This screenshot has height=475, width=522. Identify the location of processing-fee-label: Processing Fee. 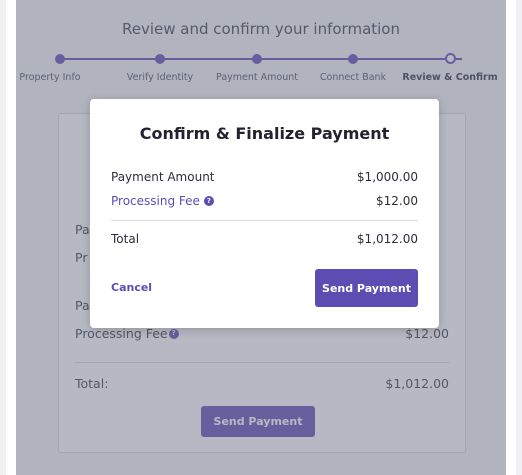
(155, 201).